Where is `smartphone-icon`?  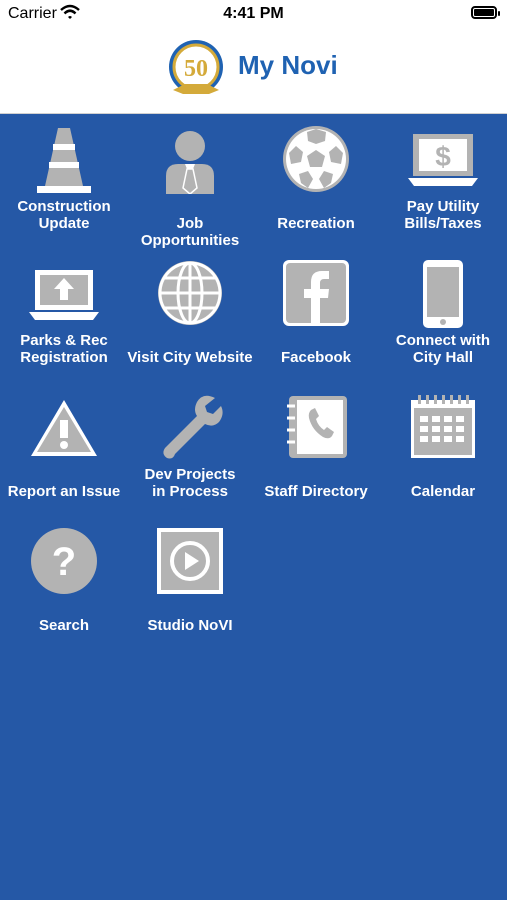 smartphone-icon is located at coordinates (443, 294).